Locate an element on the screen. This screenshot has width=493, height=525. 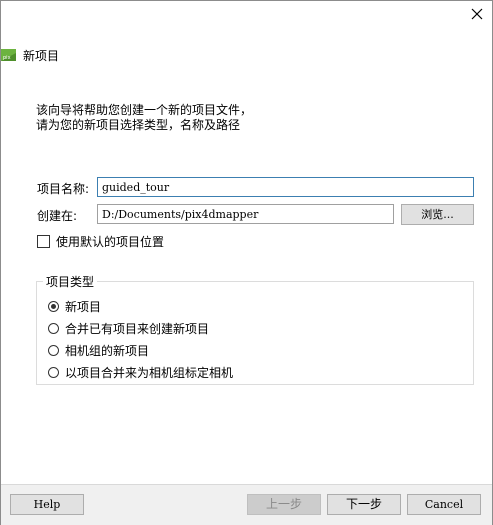
default-location-label: 使用默认的项目位置 is located at coordinates (110, 242).